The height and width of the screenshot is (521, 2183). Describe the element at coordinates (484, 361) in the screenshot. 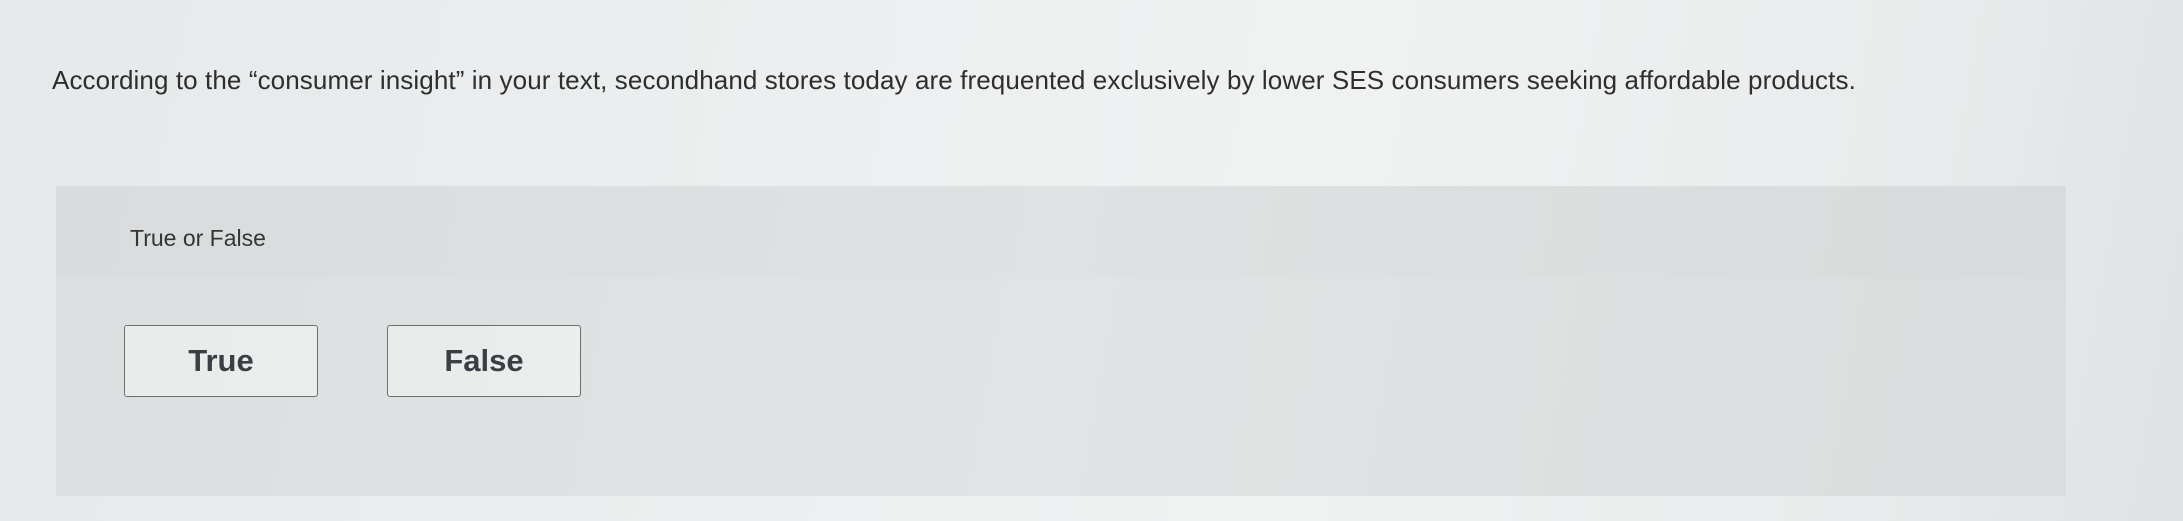

I see `false-button: False` at that location.